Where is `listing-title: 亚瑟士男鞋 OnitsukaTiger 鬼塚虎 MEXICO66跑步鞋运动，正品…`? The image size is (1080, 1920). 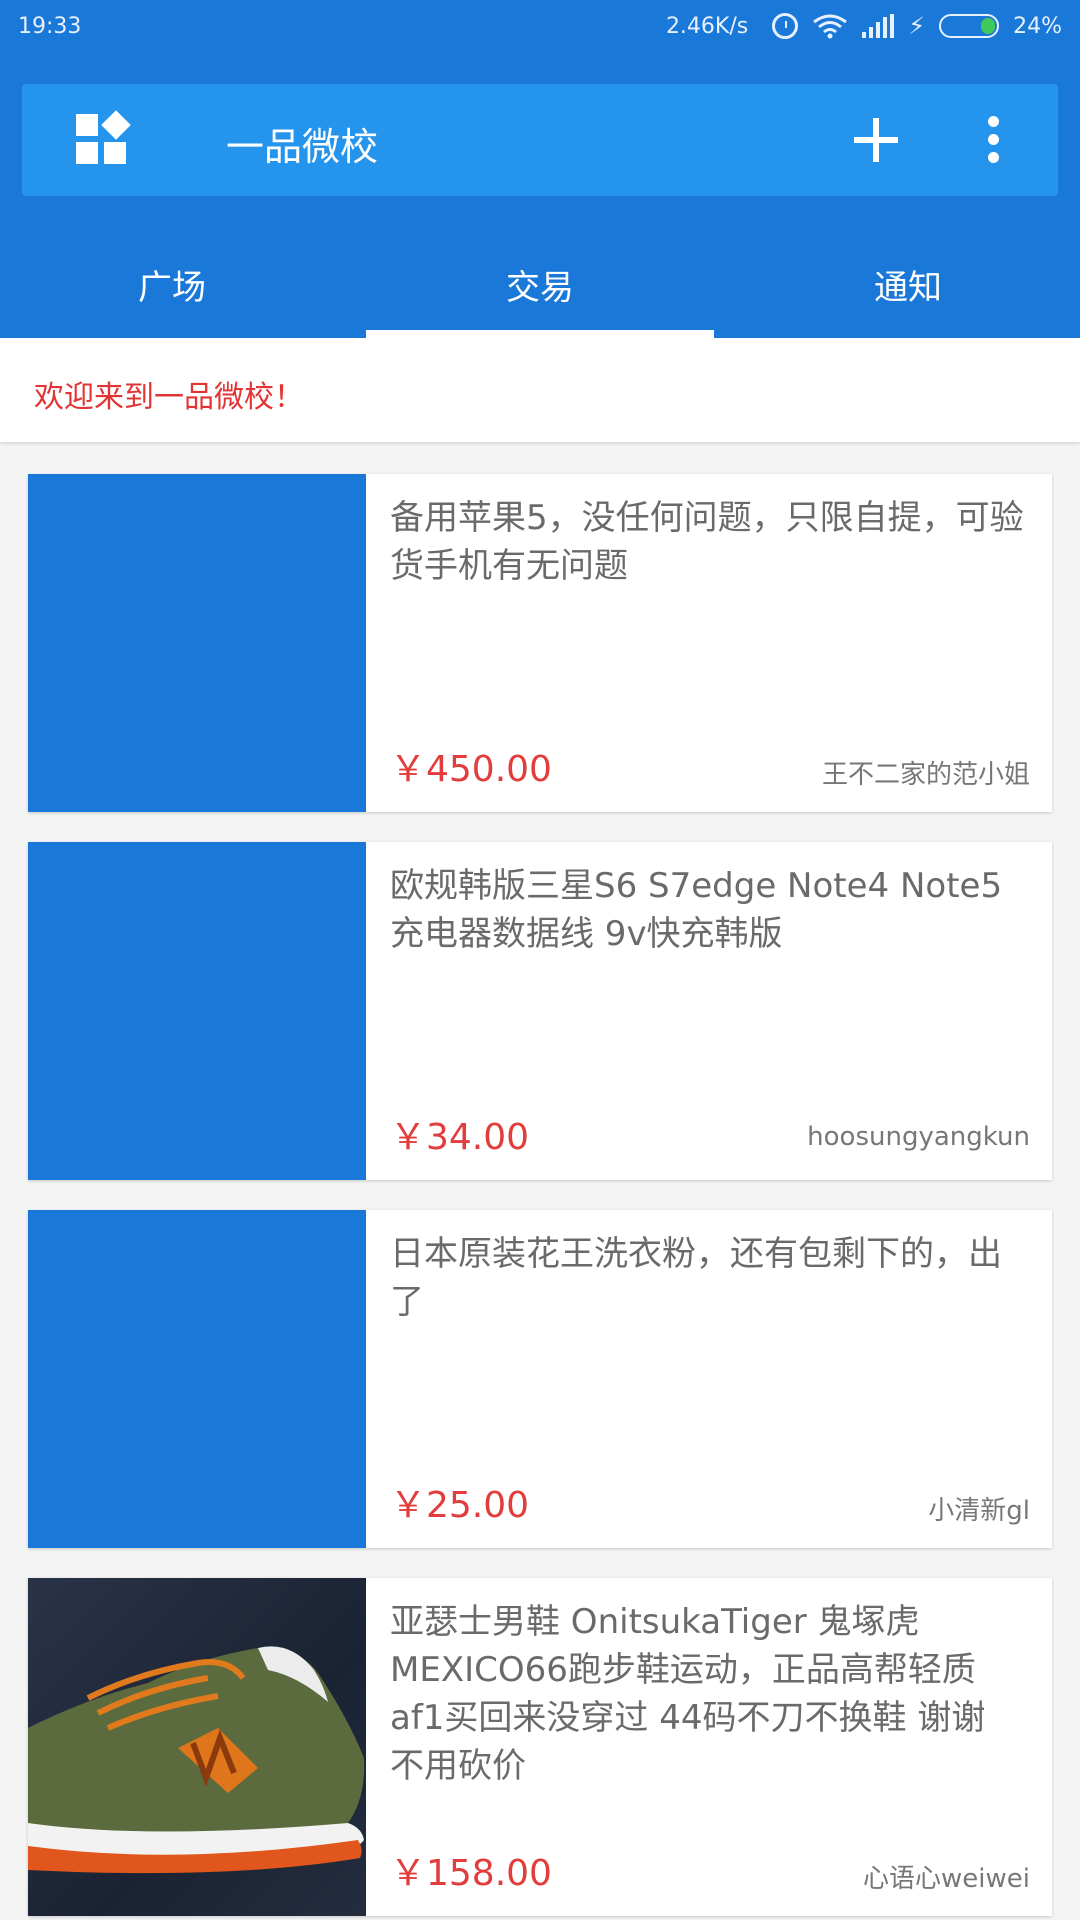 listing-title: 亚瑟士男鞋 OnitsukaTiger 鬼塚虎 MEXICO66跑步鞋运动，正品… is located at coordinates (688, 1694).